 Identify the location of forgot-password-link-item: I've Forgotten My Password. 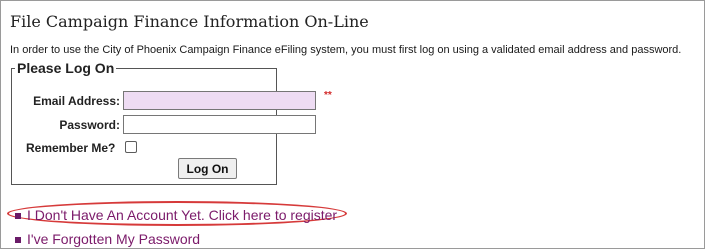
(107, 239).